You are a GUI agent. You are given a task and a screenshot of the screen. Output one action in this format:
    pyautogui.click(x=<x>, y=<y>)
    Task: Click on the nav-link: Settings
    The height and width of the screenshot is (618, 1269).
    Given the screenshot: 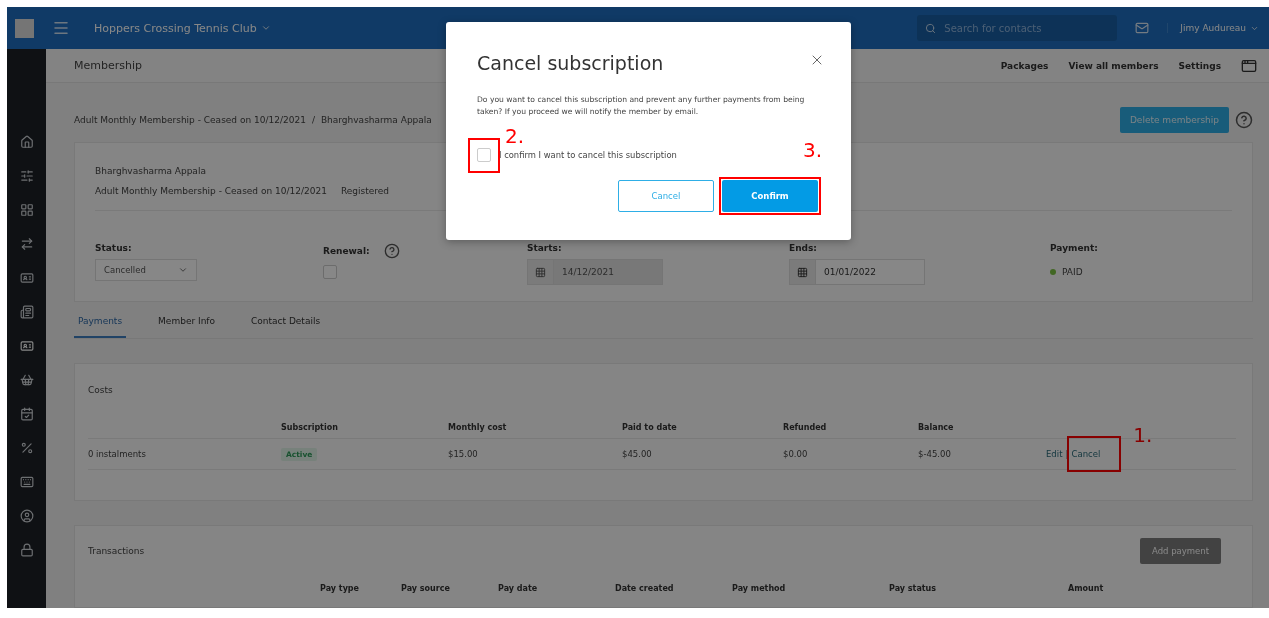 What is the action you would take?
    pyautogui.click(x=1199, y=65)
    